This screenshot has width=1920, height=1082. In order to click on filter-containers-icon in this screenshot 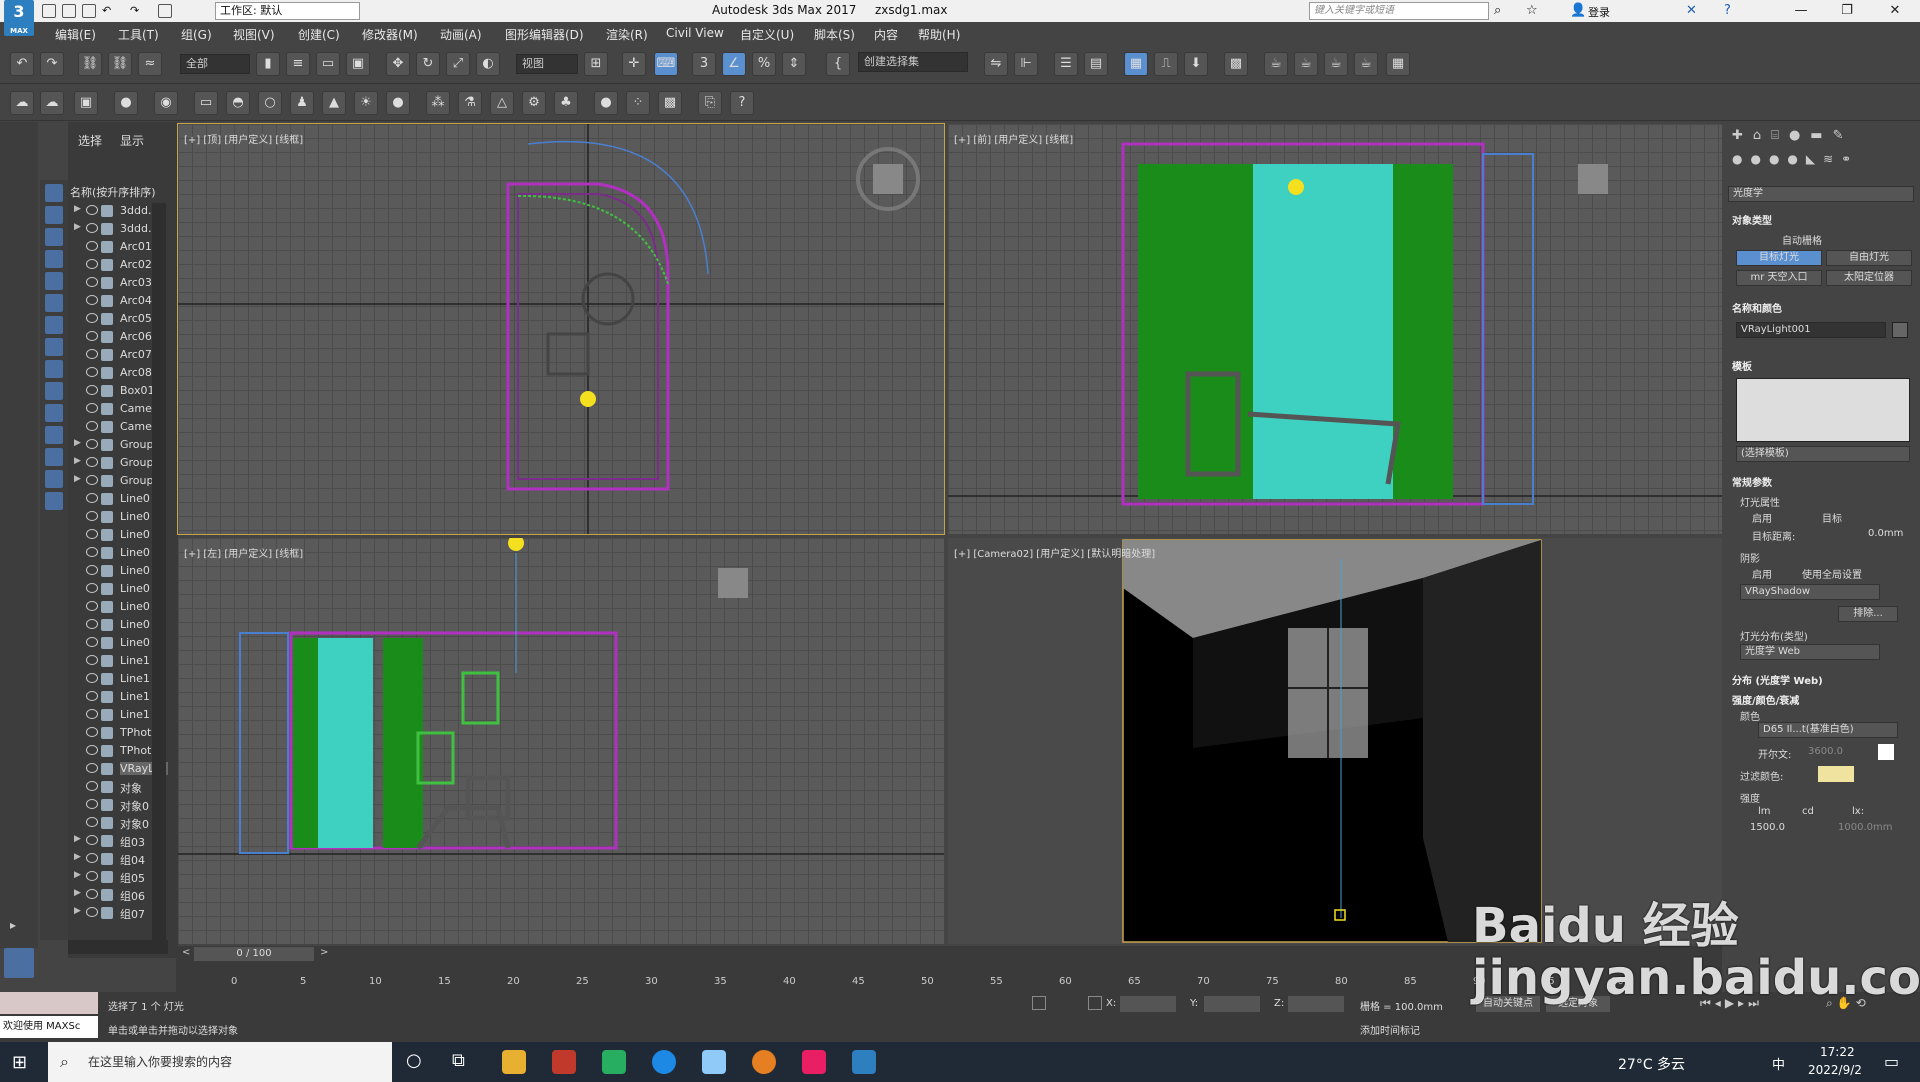, I will do `click(54, 391)`.